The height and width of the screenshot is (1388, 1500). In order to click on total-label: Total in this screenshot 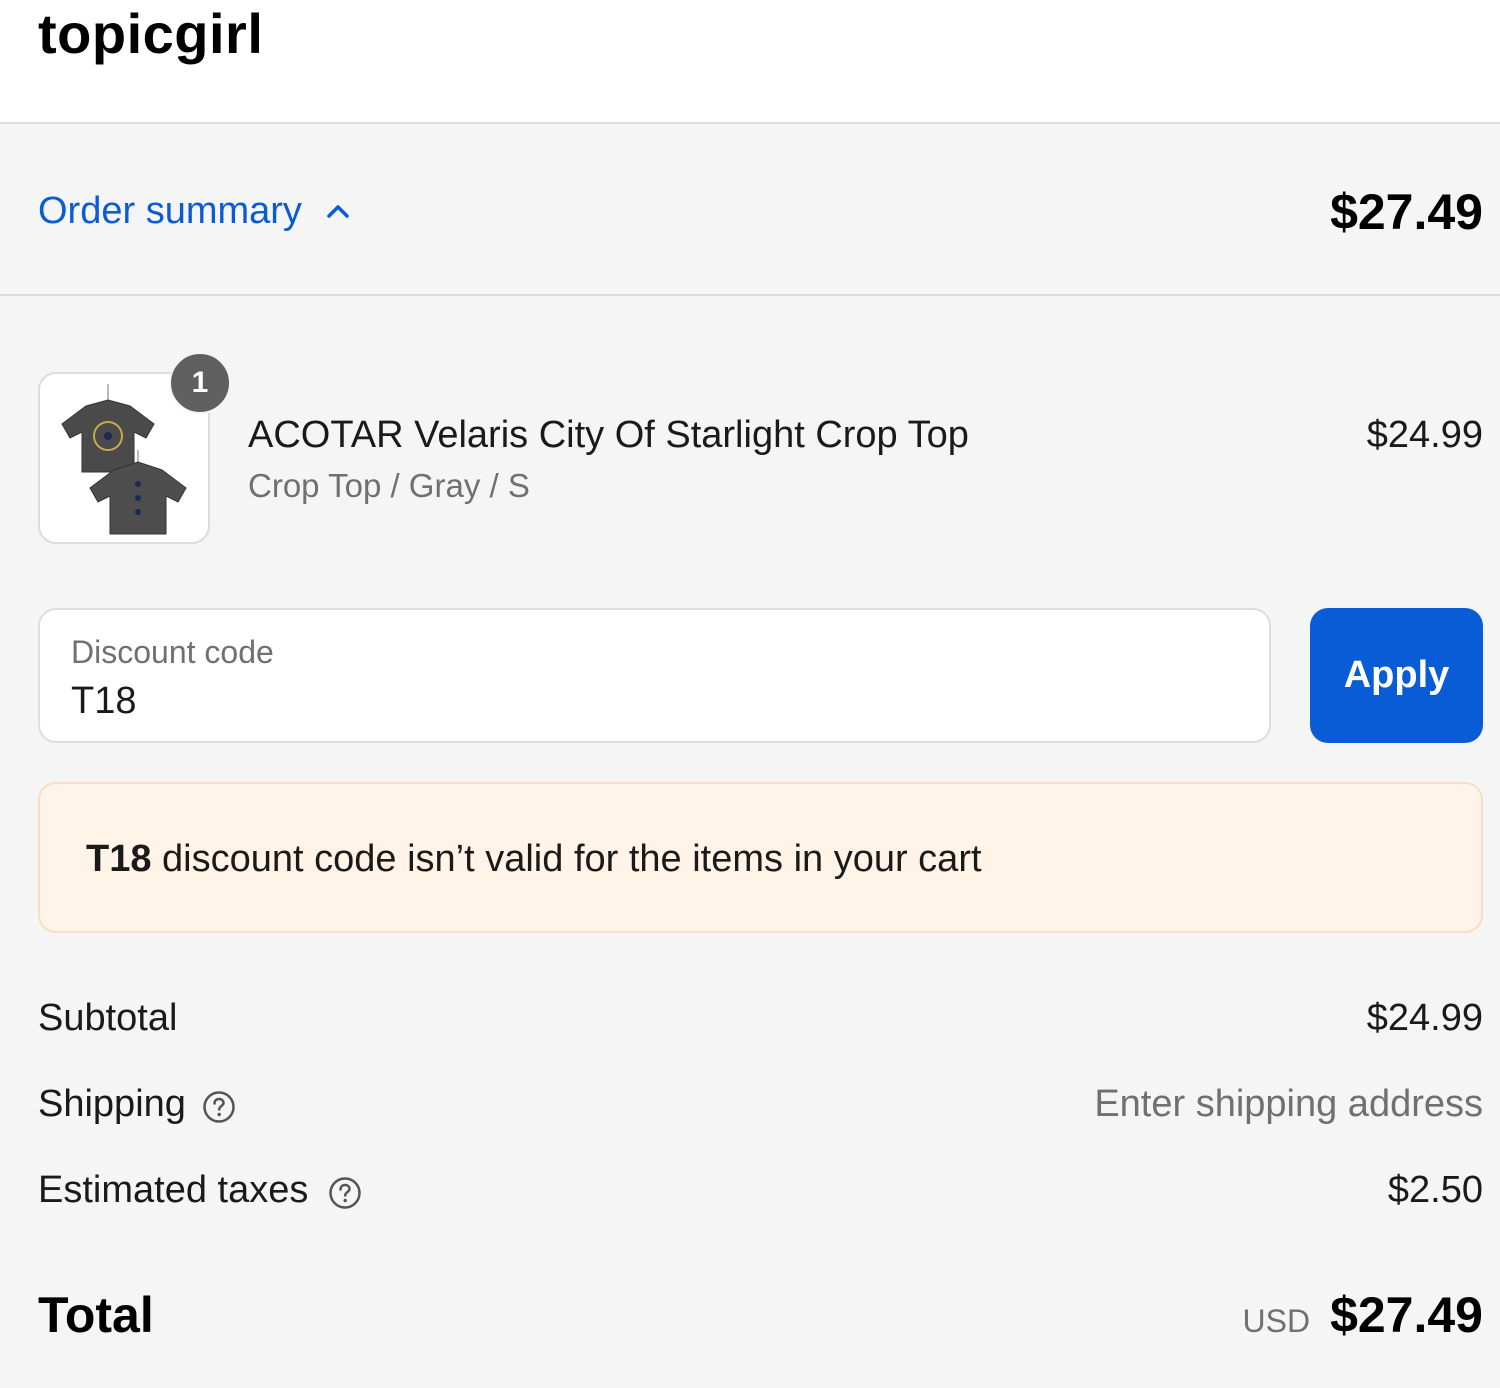, I will do `click(96, 1315)`.